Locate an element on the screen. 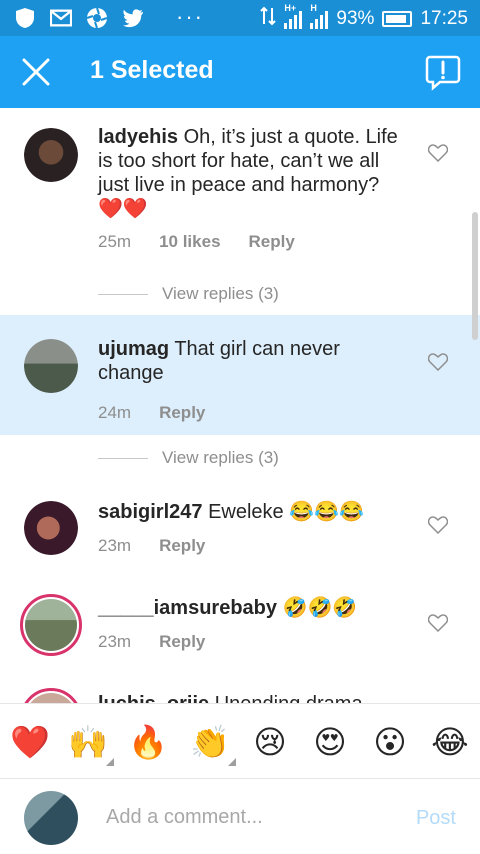 This screenshot has height=854, width=480. comment-text: sabigirl247 Eweleke 😂😂😂 is located at coordinates (253, 512).